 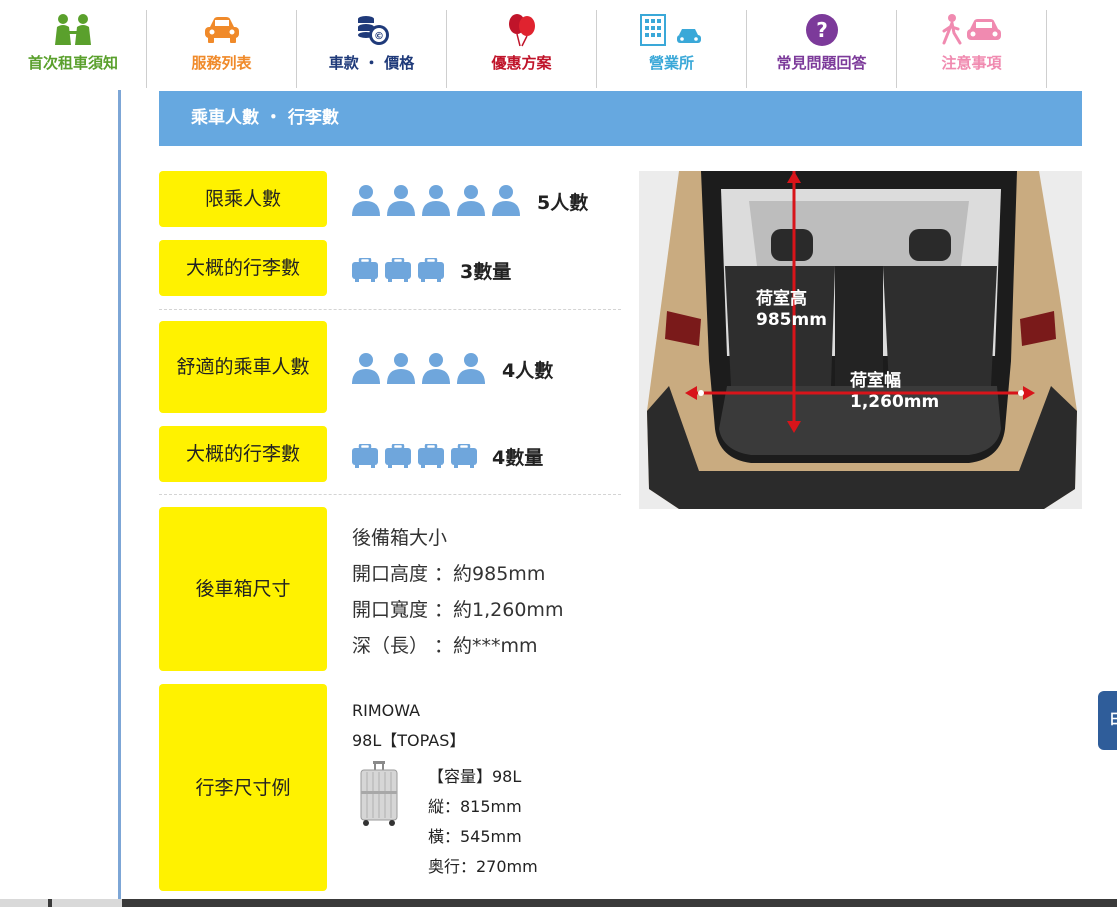 What do you see at coordinates (418, 370) in the screenshot?
I see `comfort-passengers-icons` at bounding box center [418, 370].